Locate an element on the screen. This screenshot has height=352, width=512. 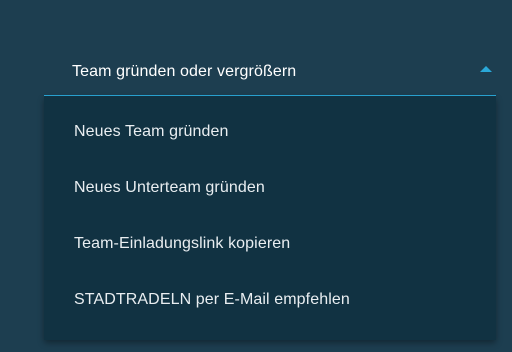
menu-item-label: Team-Einladungslink kopieren is located at coordinates (182, 243).